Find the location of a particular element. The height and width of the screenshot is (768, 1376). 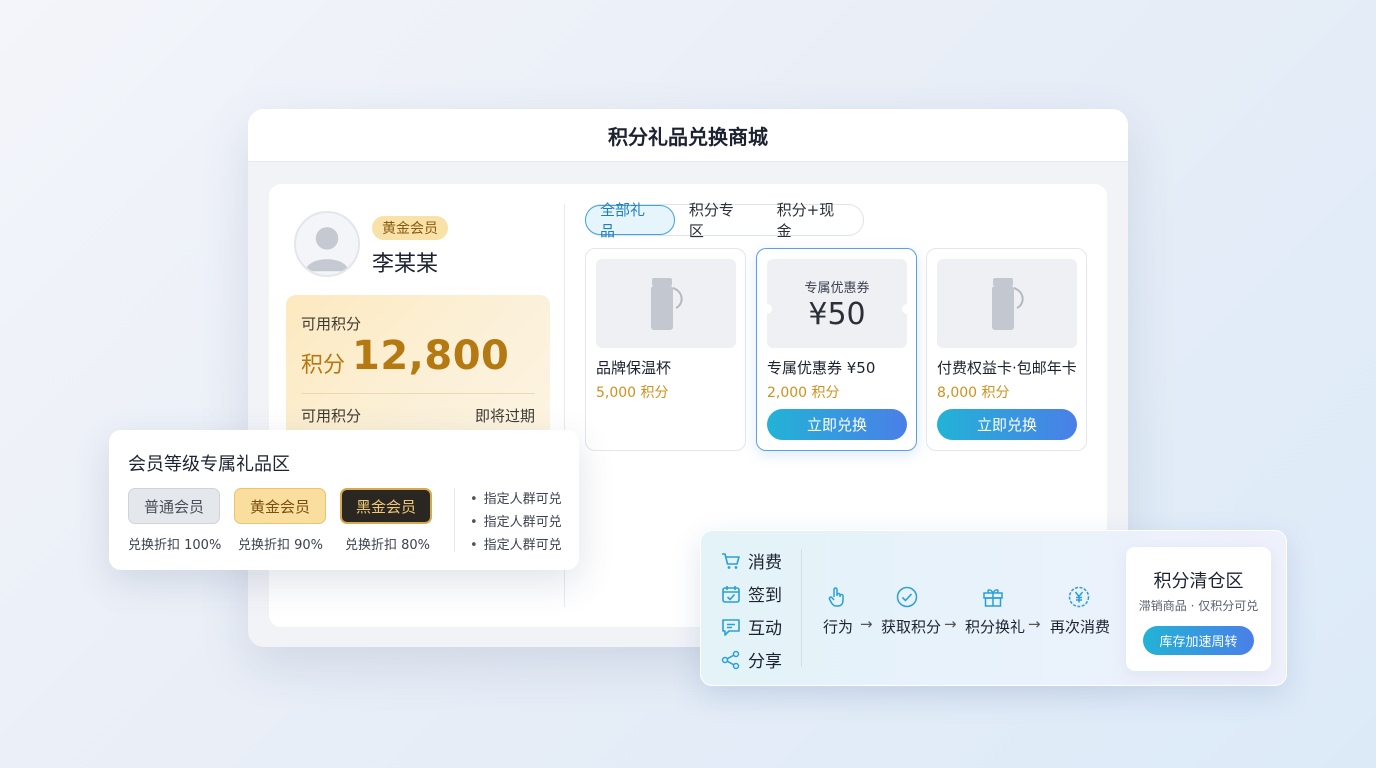

user-name: 李某某 is located at coordinates (405, 264).